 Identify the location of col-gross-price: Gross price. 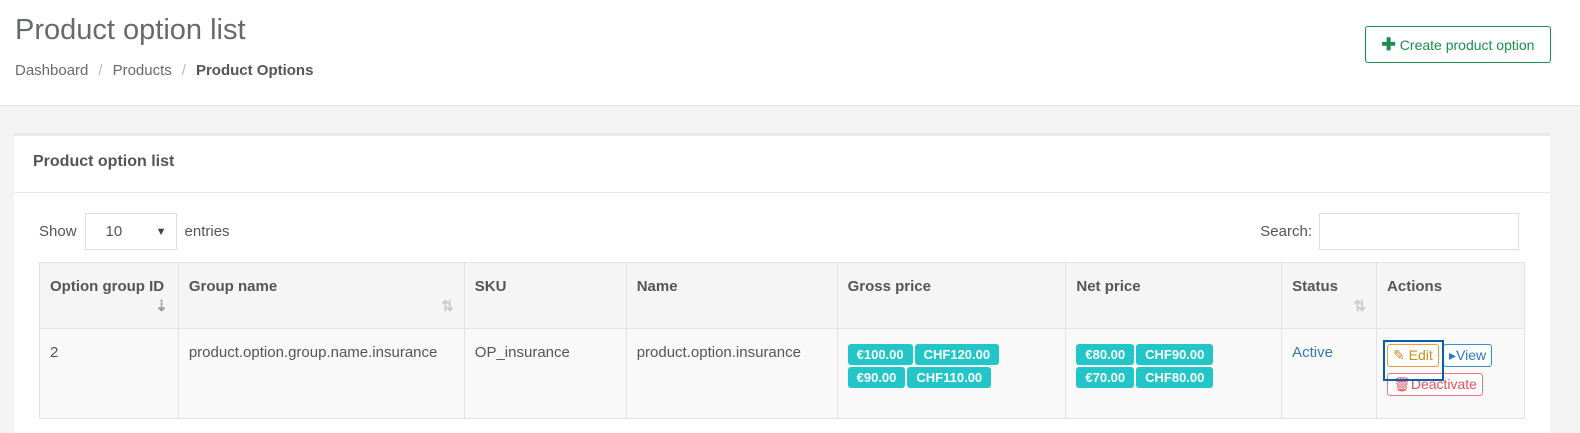
(951, 295).